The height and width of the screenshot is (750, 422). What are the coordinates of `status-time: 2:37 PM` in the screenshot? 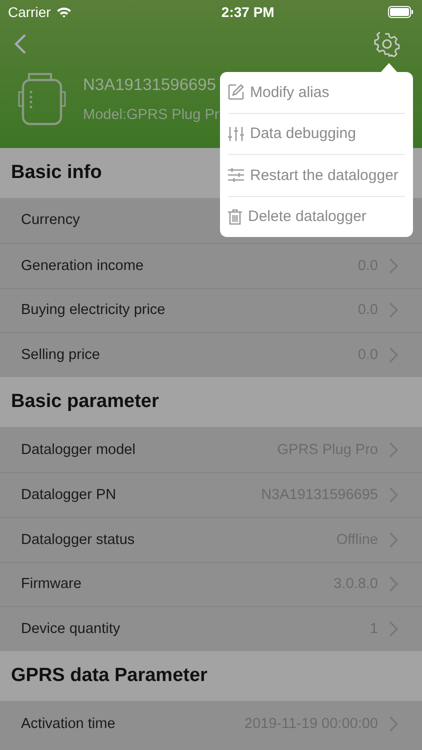 It's located at (247, 12).